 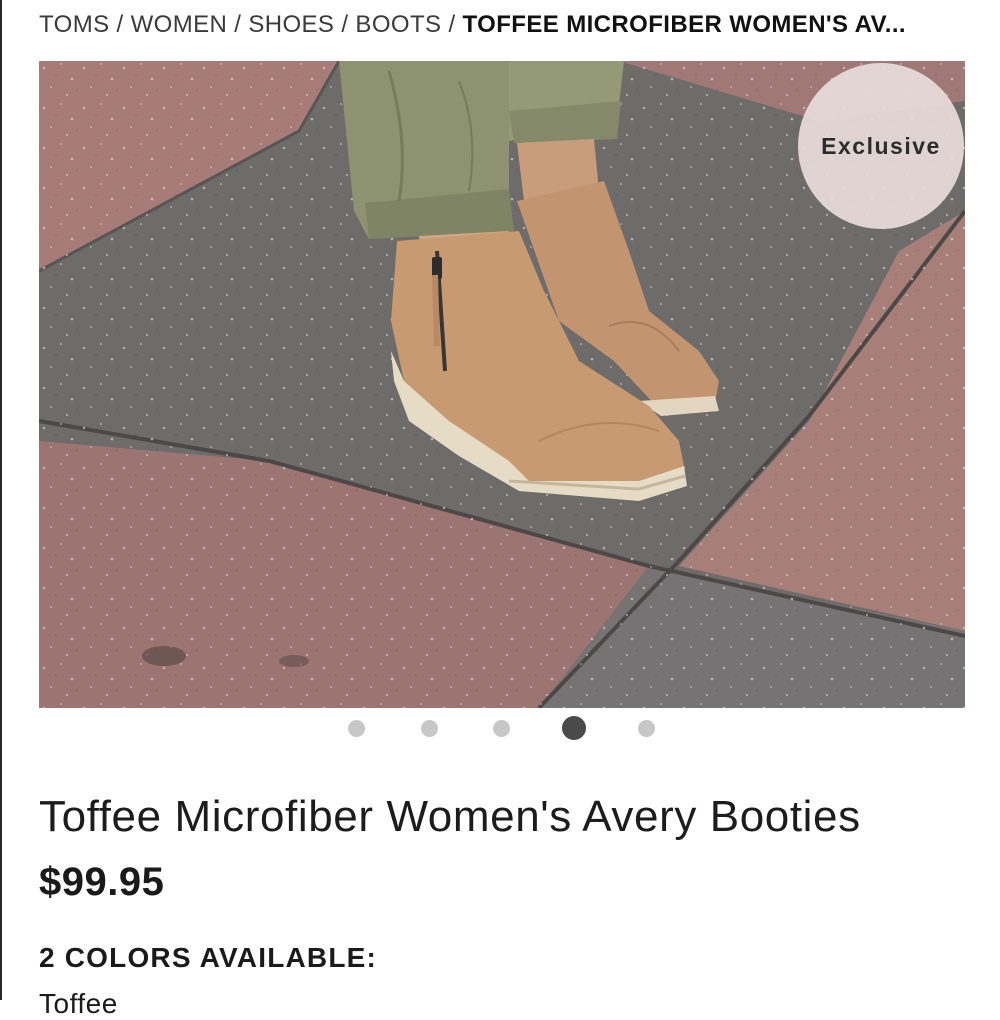 I want to click on breadcrumb-link-boots: BOOTS, so click(x=398, y=24).